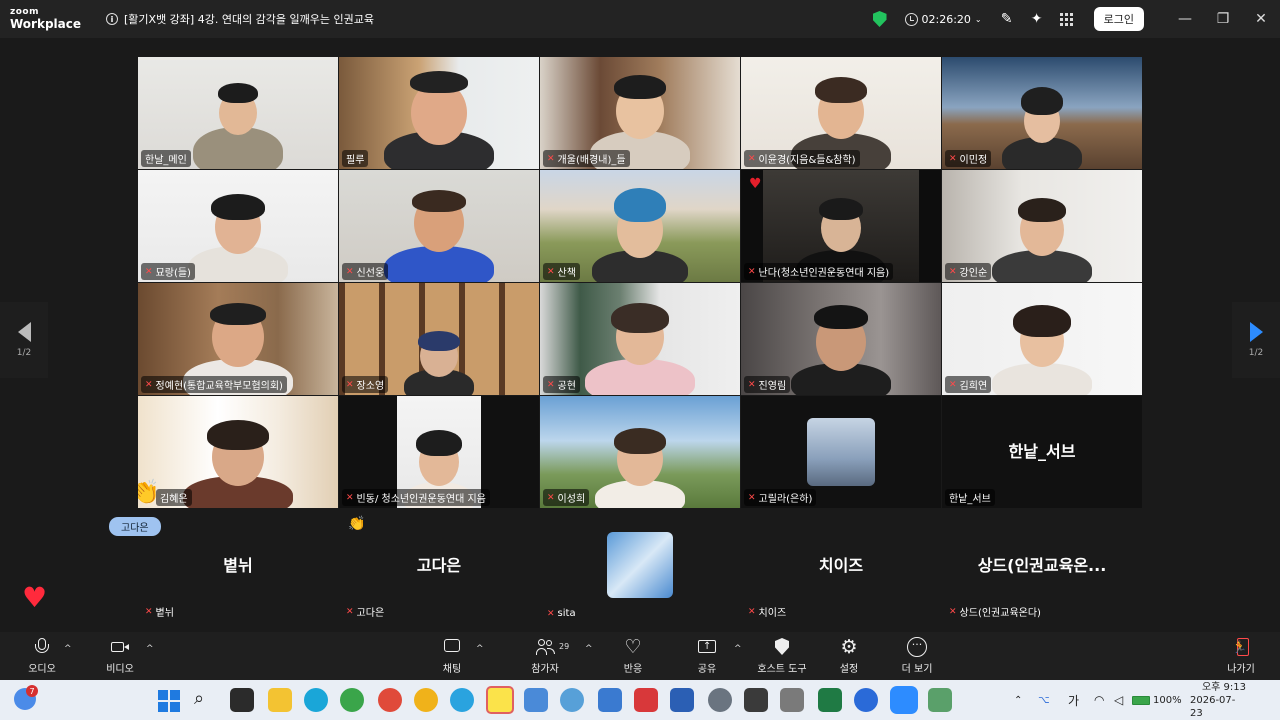 This screenshot has height=720, width=1280. Describe the element at coordinates (1044, 700) in the screenshot. I see `network-app-icon: ⌥` at that location.